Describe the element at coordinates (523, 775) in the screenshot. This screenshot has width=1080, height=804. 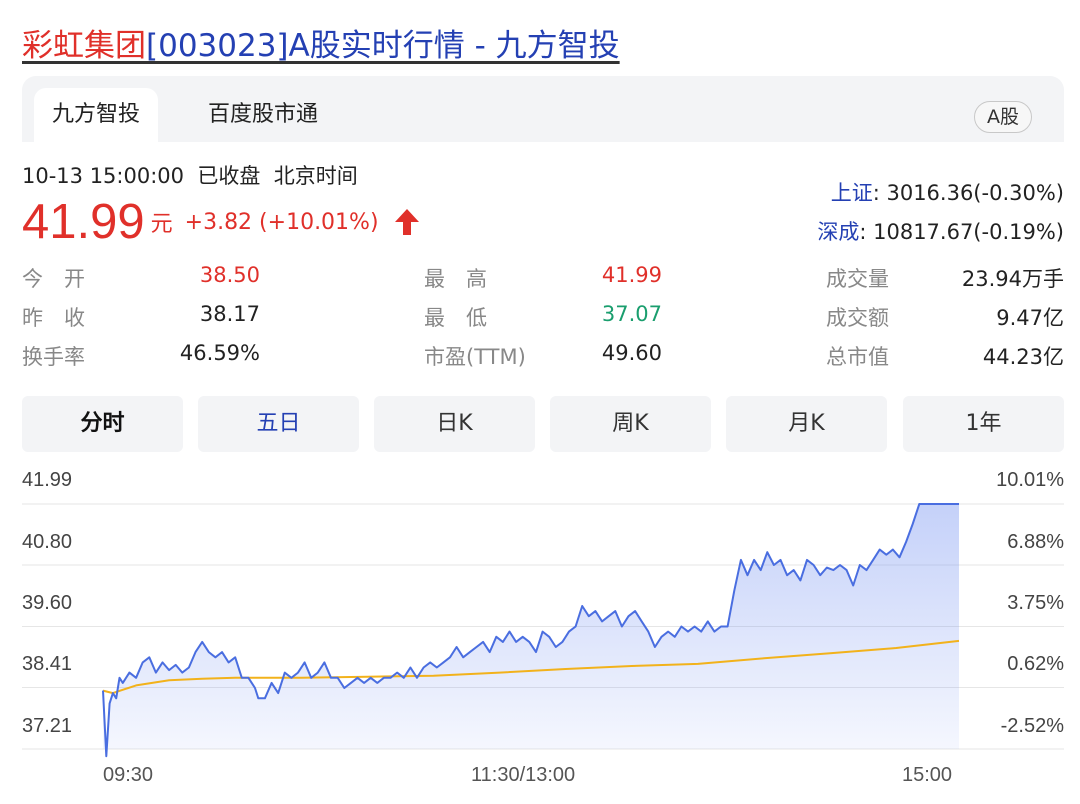
I see `x-tick-label: 11:30/13:00` at that location.